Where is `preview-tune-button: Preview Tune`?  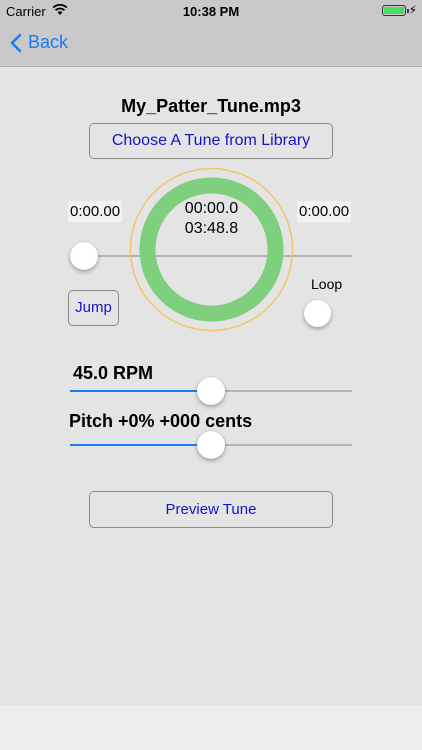 preview-tune-button: Preview Tune is located at coordinates (211, 509).